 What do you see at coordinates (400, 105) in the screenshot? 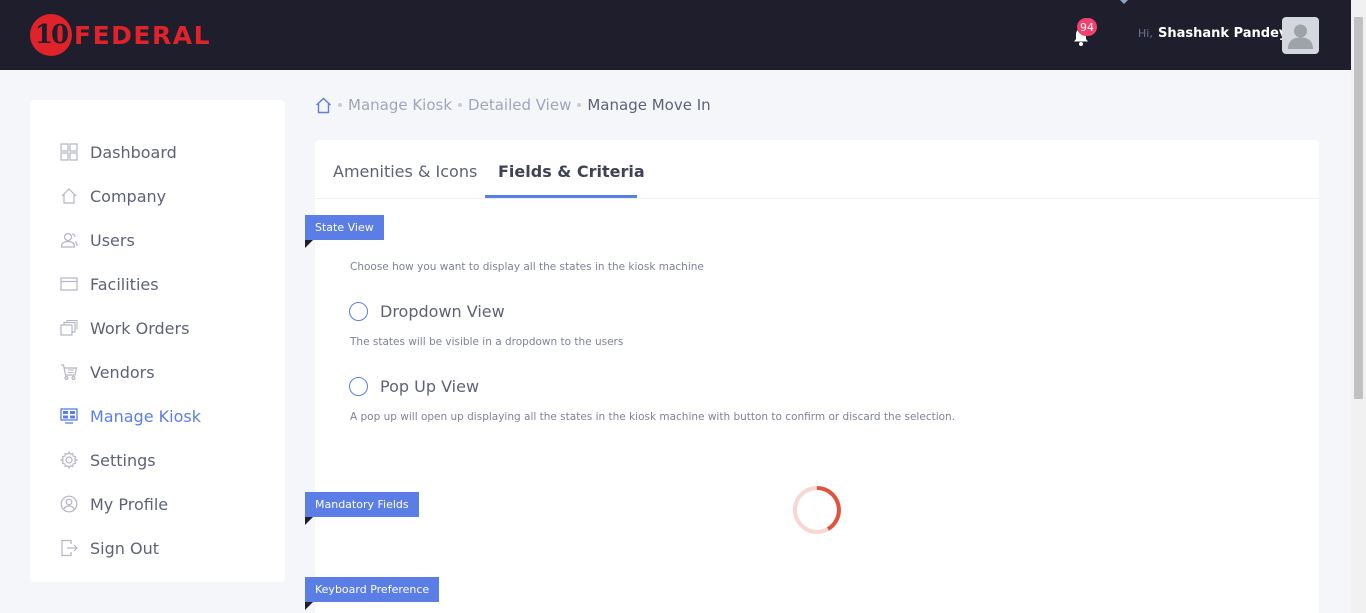
I see `breadcrumb-manage-kiosk: Manage Kiosk` at bounding box center [400, 105].